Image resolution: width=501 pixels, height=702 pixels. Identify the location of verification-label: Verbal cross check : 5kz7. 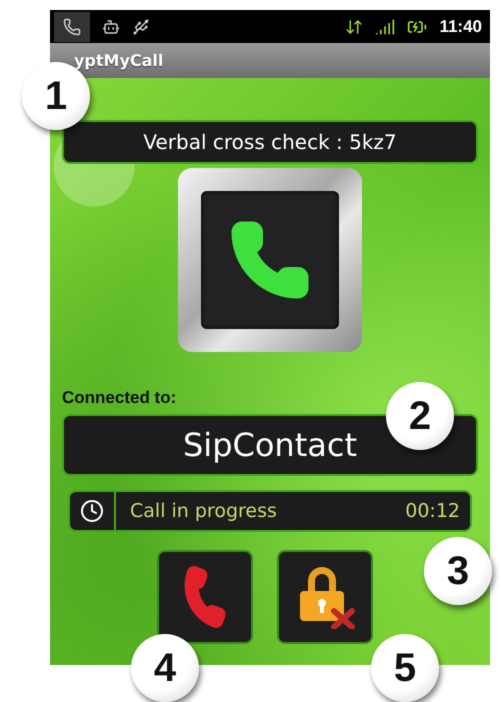
(270, 142).